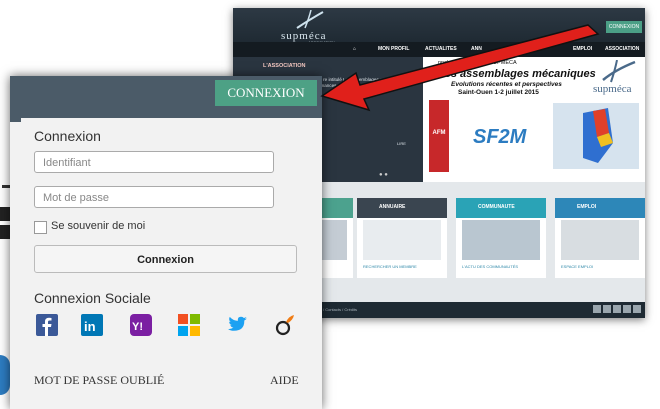 This screenshot has height=409, width=660. Describe the element at coordinates (40, 227) in the screenshot. I see `remember-checkbox` at that location.